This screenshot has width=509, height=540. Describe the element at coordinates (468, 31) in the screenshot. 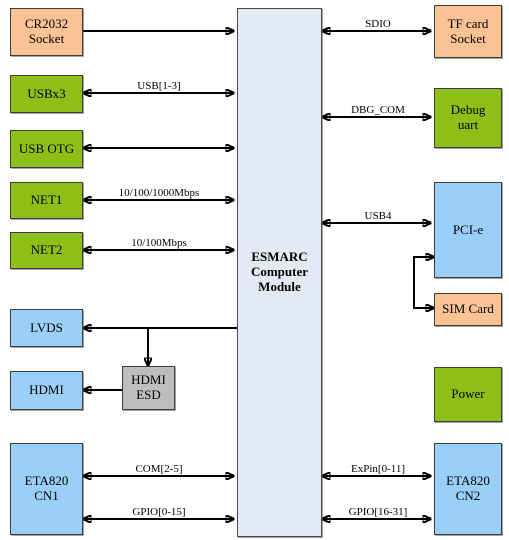

I see `block-tf-card-socket: TF card Socket` at that location.